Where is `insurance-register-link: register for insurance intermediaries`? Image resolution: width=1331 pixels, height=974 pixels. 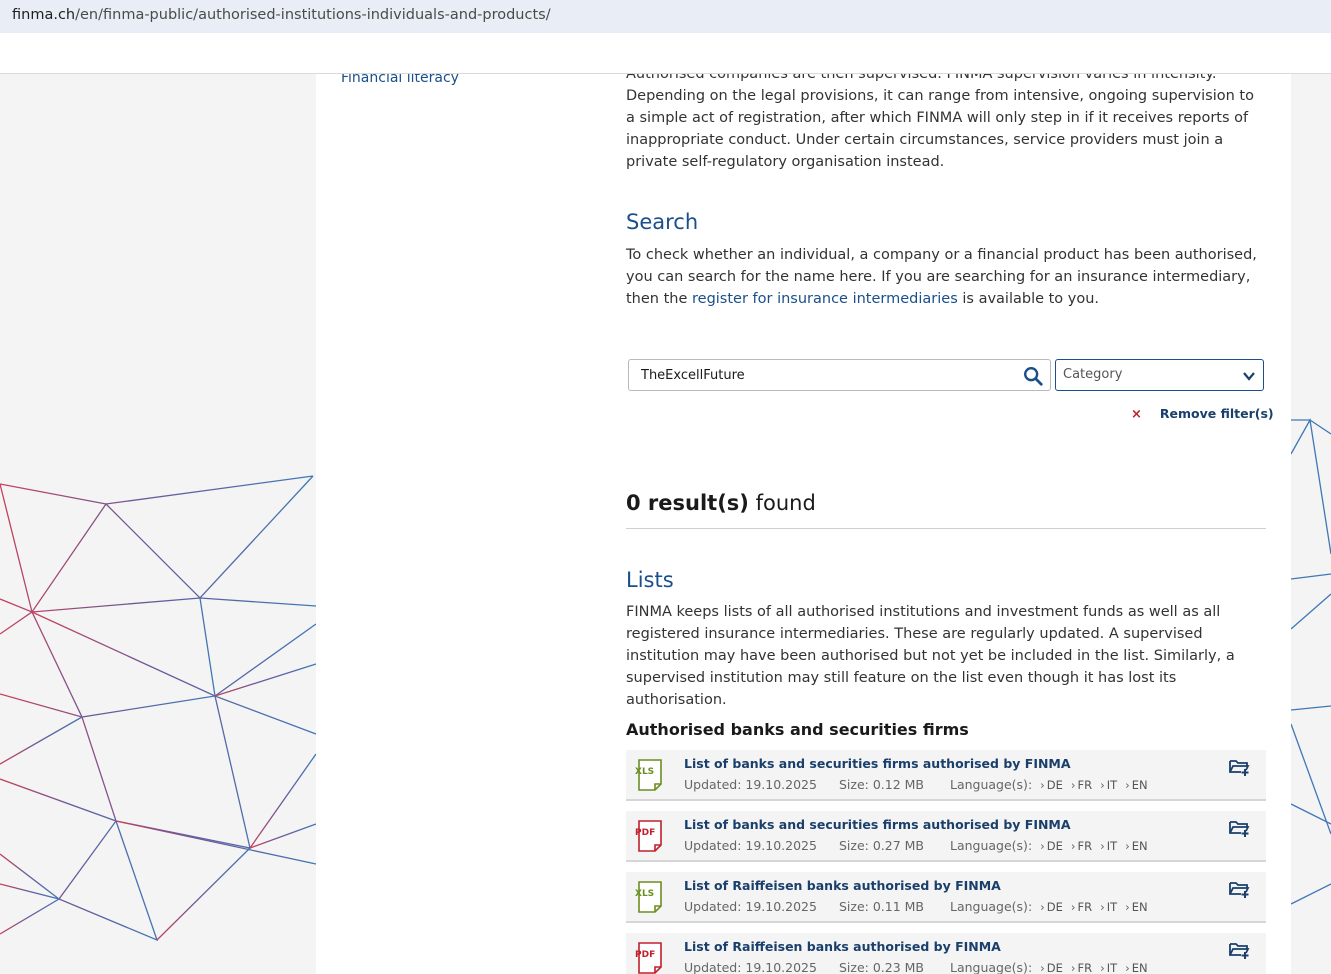 insurance-register-link: register for insurance intermediaries is located at coordinates (825, 299).